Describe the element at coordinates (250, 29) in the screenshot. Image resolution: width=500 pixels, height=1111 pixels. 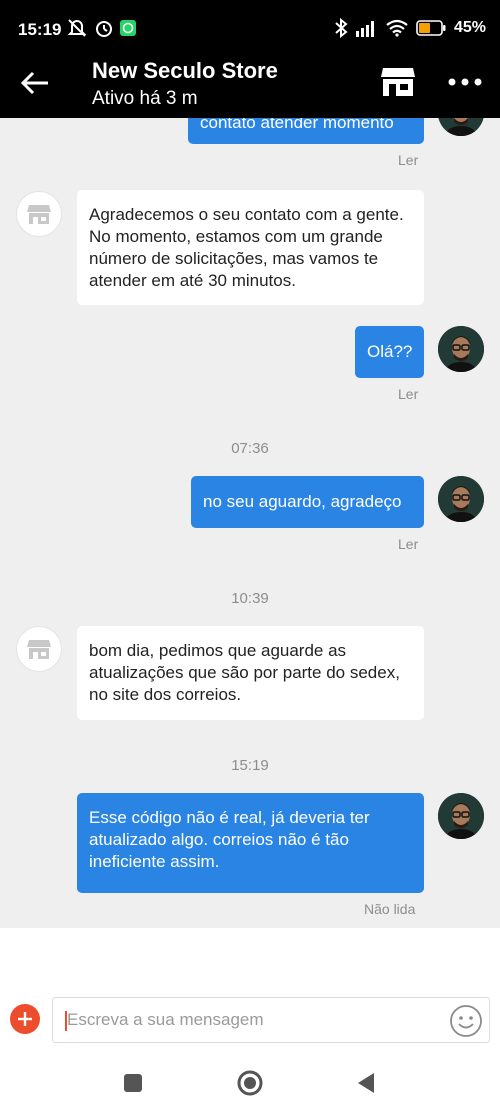
I see `status-bar: 15:19 45%` at that location.